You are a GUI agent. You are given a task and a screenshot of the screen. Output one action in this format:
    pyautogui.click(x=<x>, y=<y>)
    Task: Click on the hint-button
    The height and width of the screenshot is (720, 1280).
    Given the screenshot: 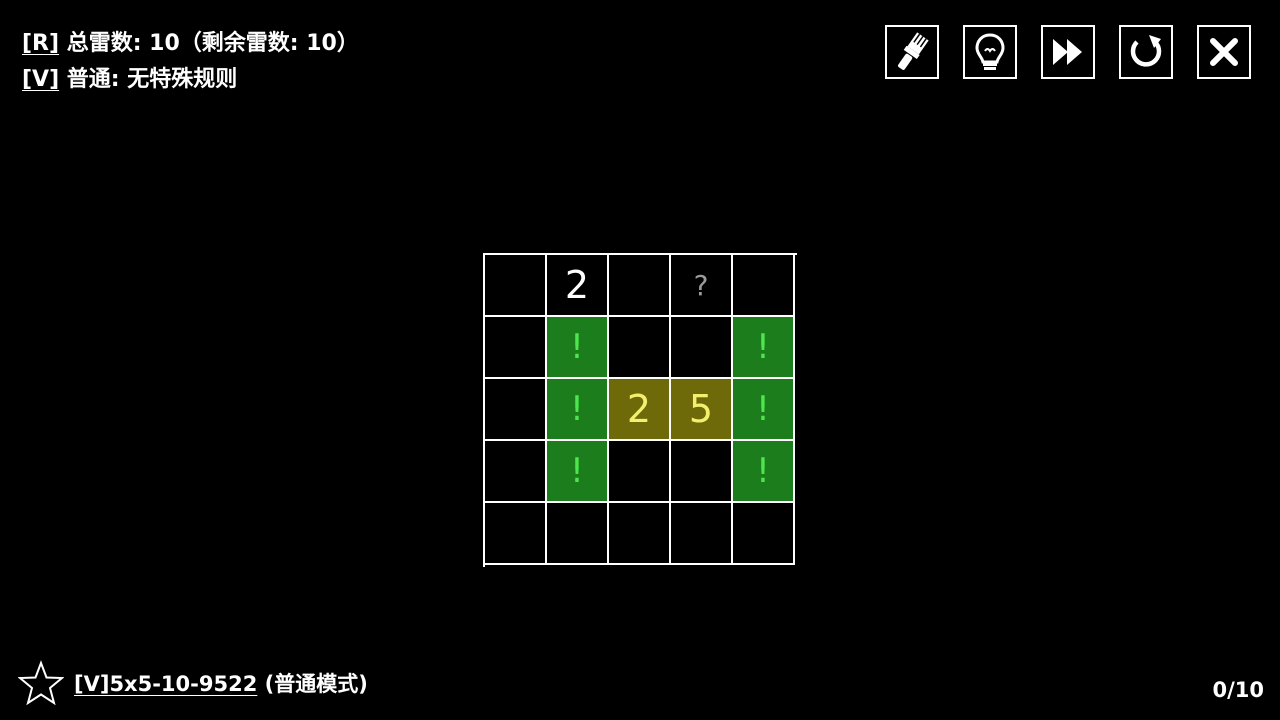 What is the action you would take?
    pyautogui.click(x=990, y=52)
    